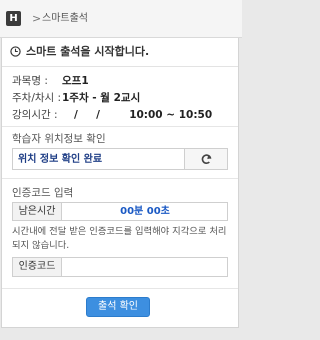 The image size is (320, 340). I want to click on refresh-location-button, so click(206, 159).